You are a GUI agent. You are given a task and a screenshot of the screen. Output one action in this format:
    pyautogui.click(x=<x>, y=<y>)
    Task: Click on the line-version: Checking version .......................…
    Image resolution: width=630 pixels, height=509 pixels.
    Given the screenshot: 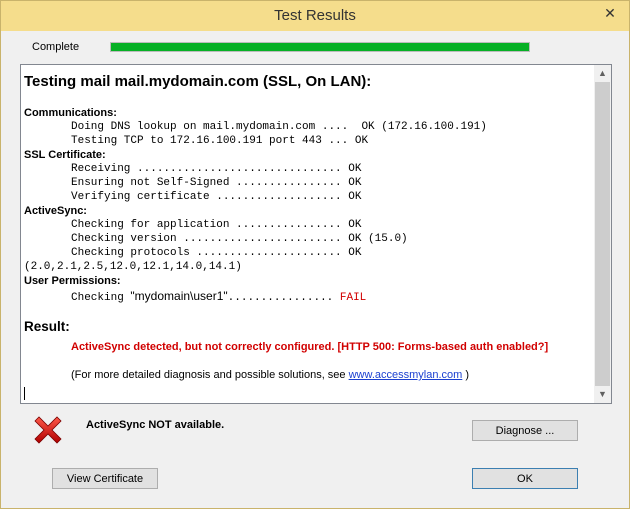 What is the action you would take?
    pyautogui.click(x=239, y=239)
    